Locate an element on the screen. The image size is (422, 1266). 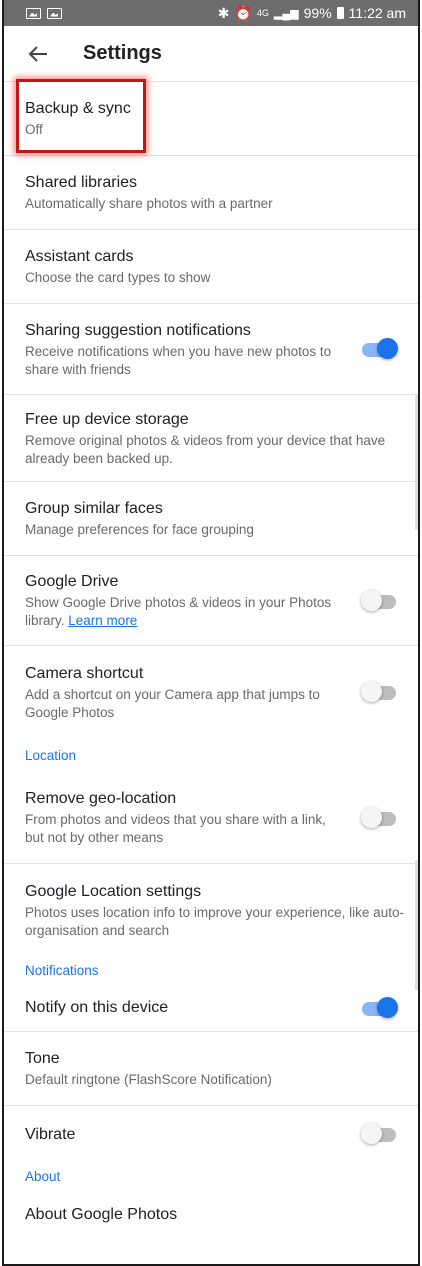
learn-more-link: Learn more is located at coordinates (102, 620).